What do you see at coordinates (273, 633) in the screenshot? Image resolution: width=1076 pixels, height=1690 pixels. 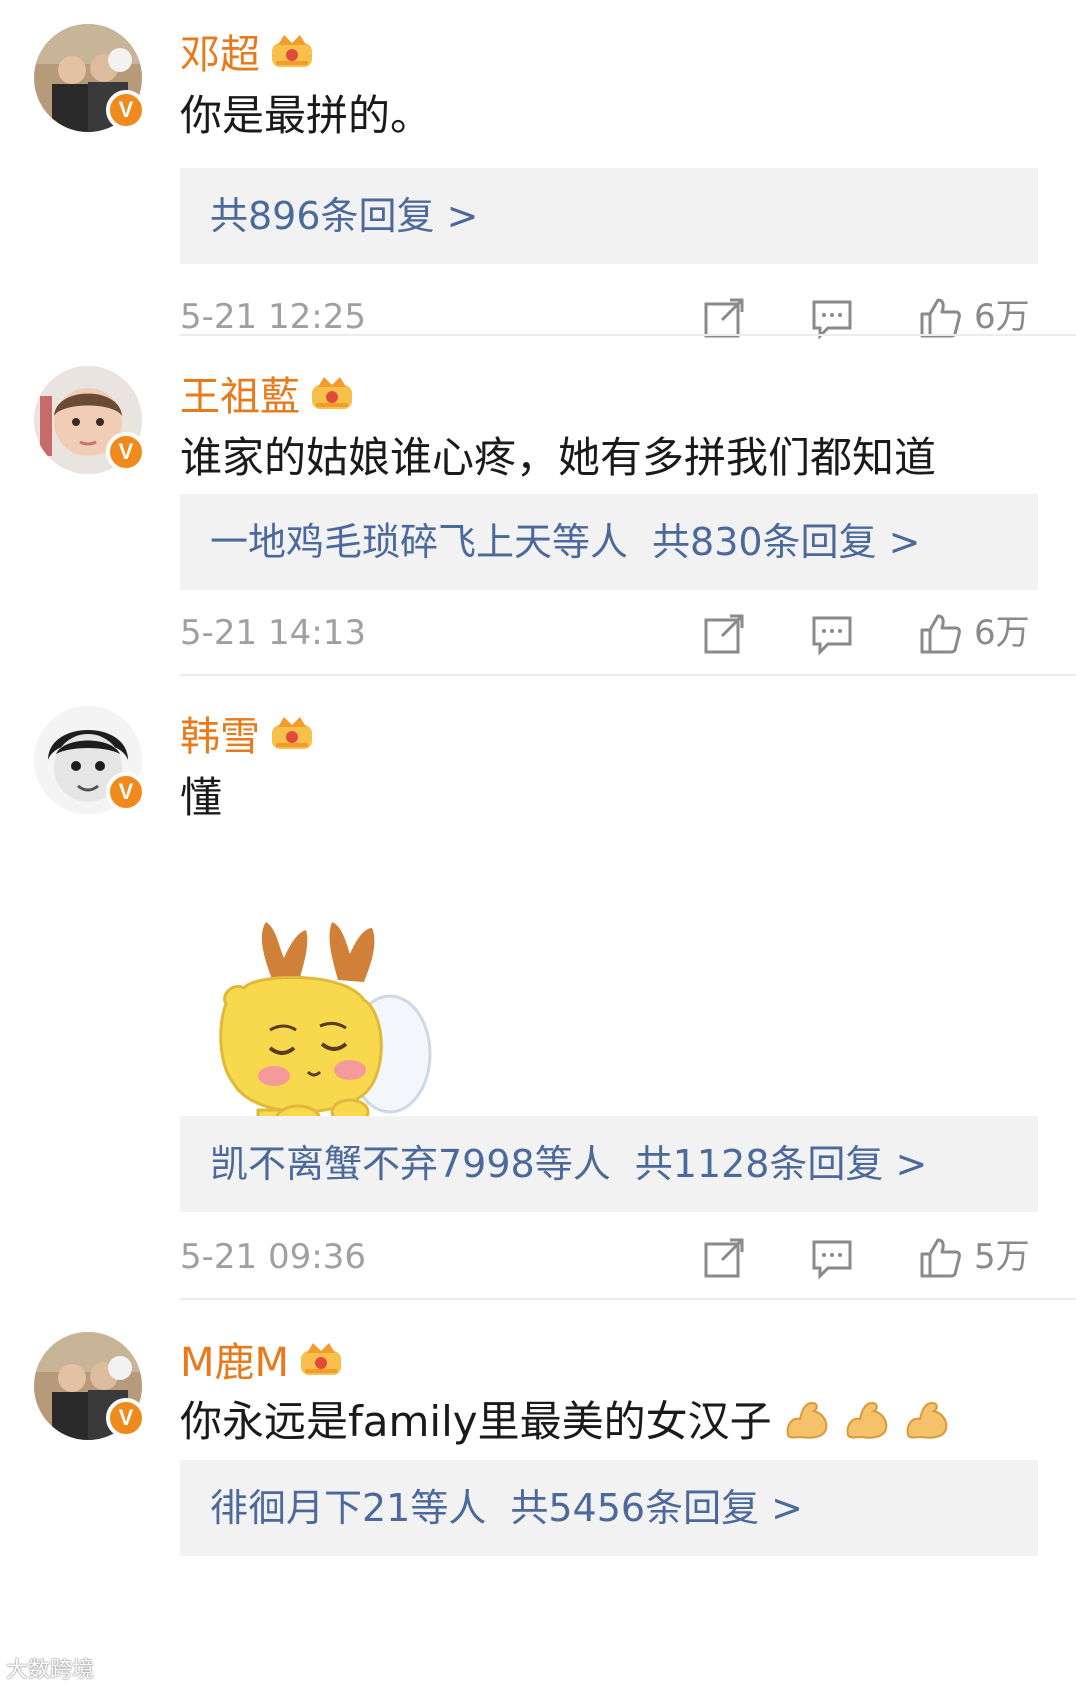 I see `timestamp: 5-21 14:13` at bounding box center [273, 633].